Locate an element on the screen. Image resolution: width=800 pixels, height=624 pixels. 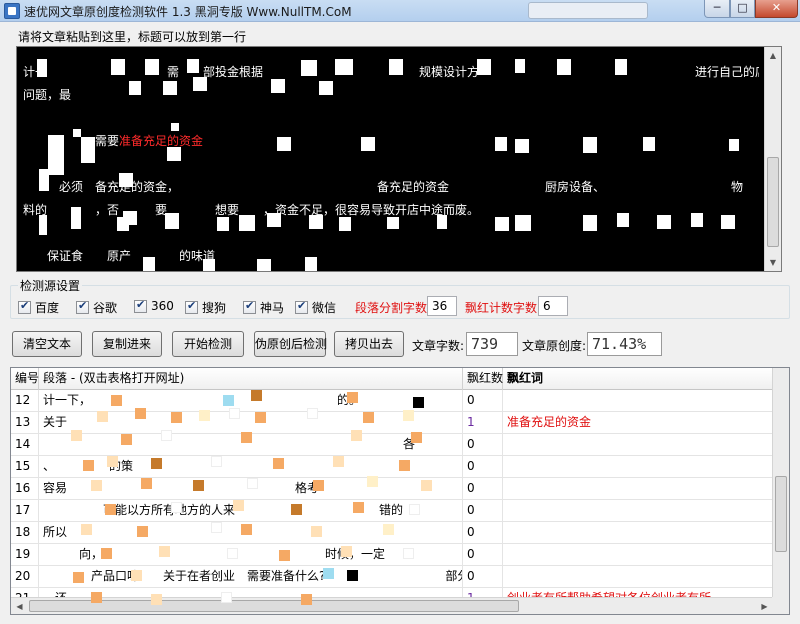
table-row: 17 可能以方所有地方的人来 错的 0 is located at coordinates (392, 511).